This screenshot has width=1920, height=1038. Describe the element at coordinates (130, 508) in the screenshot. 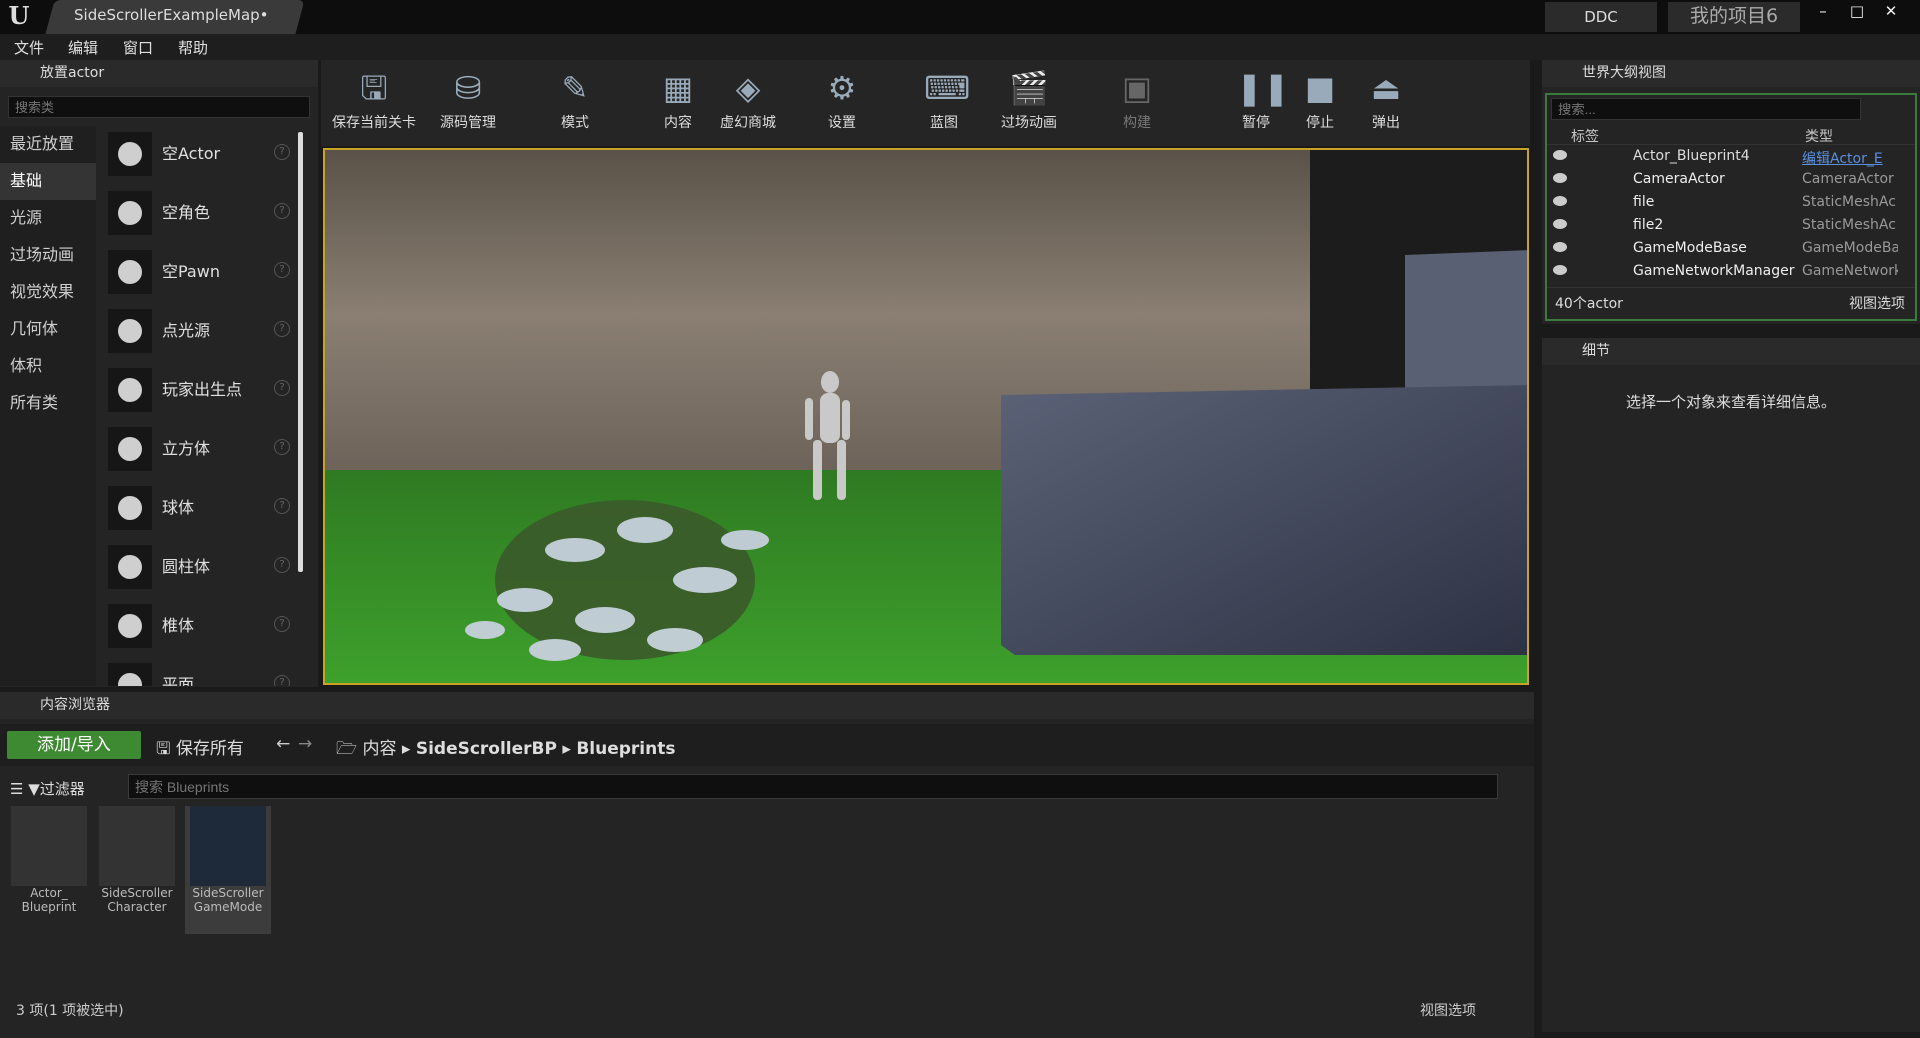

I see `sphere-icon` at that location.